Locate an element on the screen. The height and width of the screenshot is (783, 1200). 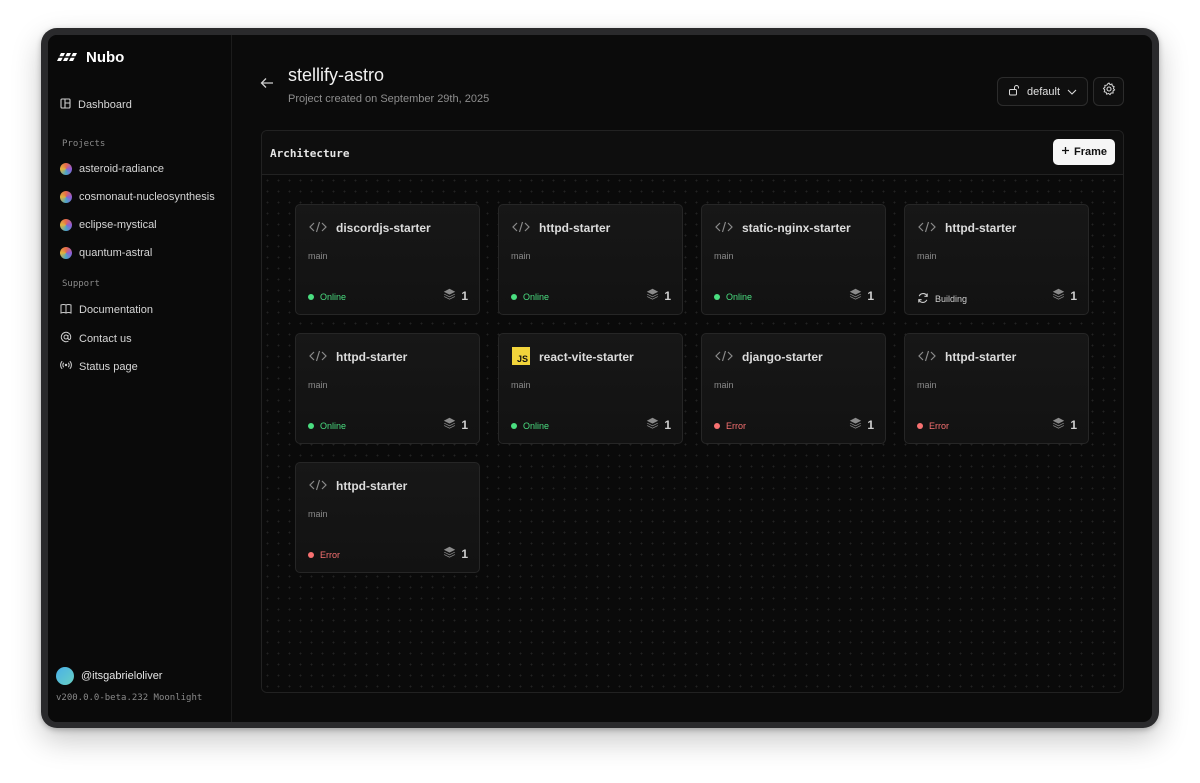
sidebar-item-contact-us: Contact us is located at coordinates (96, 338).